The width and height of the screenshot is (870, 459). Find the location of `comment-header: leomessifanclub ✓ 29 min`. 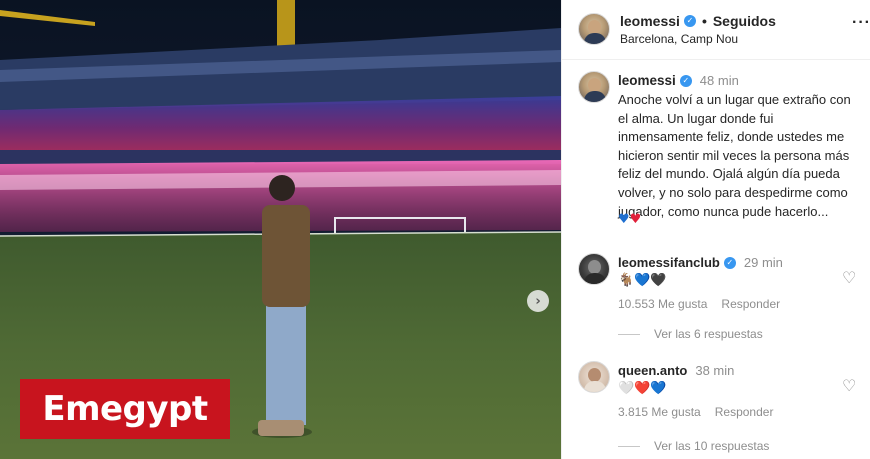

comment-header: leomessifanclub ✓ 29 min is located at coordinates (700, 262).